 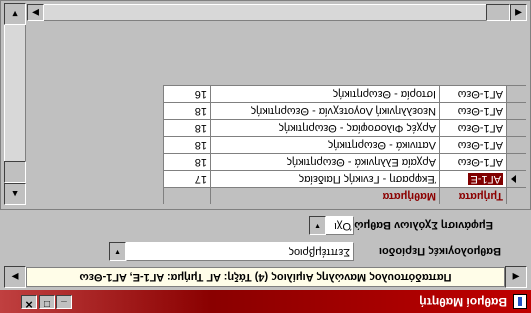 I want to click on close-icon: ✕, so click(x=29, y=303).